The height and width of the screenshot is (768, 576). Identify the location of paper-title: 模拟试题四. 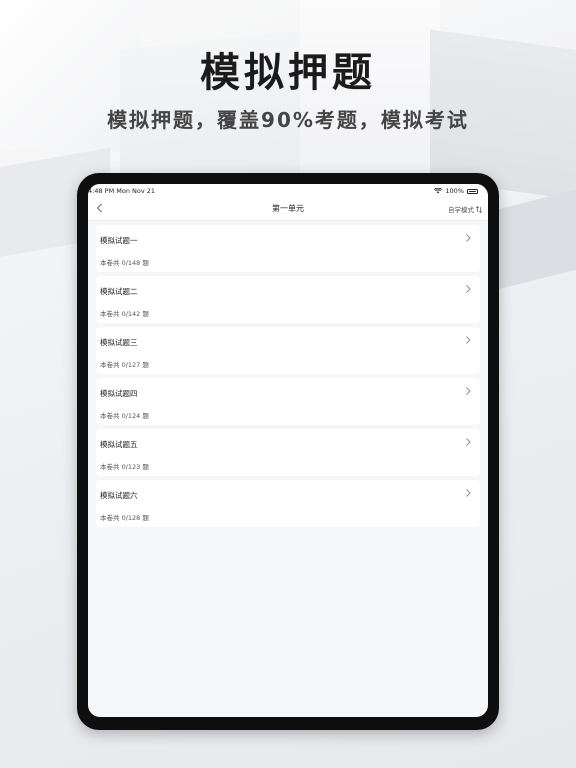
(119, 393).